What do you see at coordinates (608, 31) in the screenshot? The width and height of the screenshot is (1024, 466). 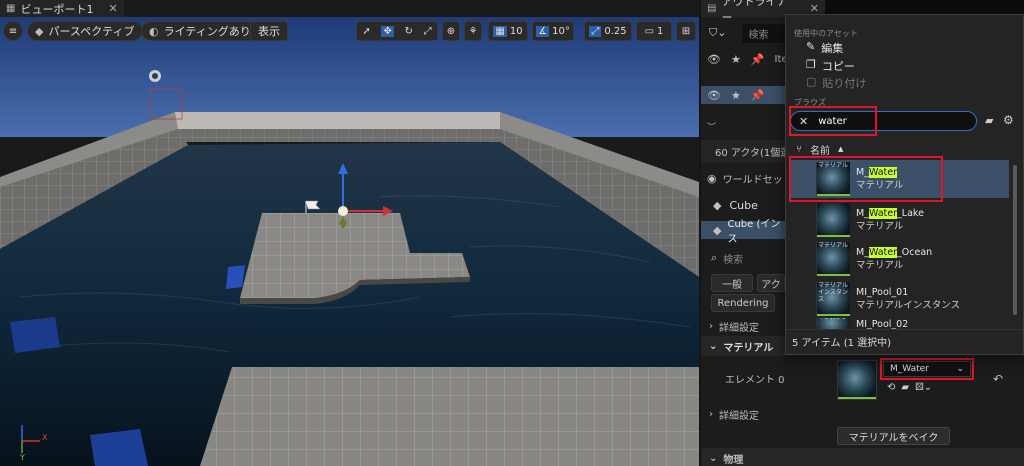 I see `scale-snap-button: ⤢ 0.25` at bounding box center [608, 31].